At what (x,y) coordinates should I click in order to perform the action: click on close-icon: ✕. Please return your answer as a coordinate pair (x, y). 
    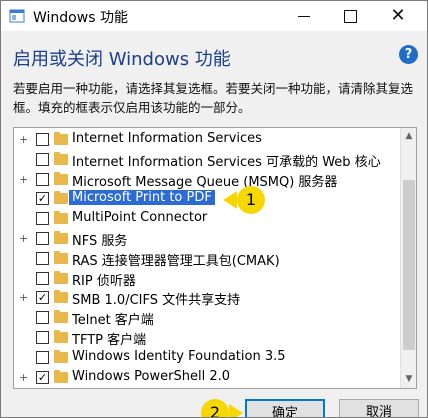
    Looking at the image, I should click on (398, 15).